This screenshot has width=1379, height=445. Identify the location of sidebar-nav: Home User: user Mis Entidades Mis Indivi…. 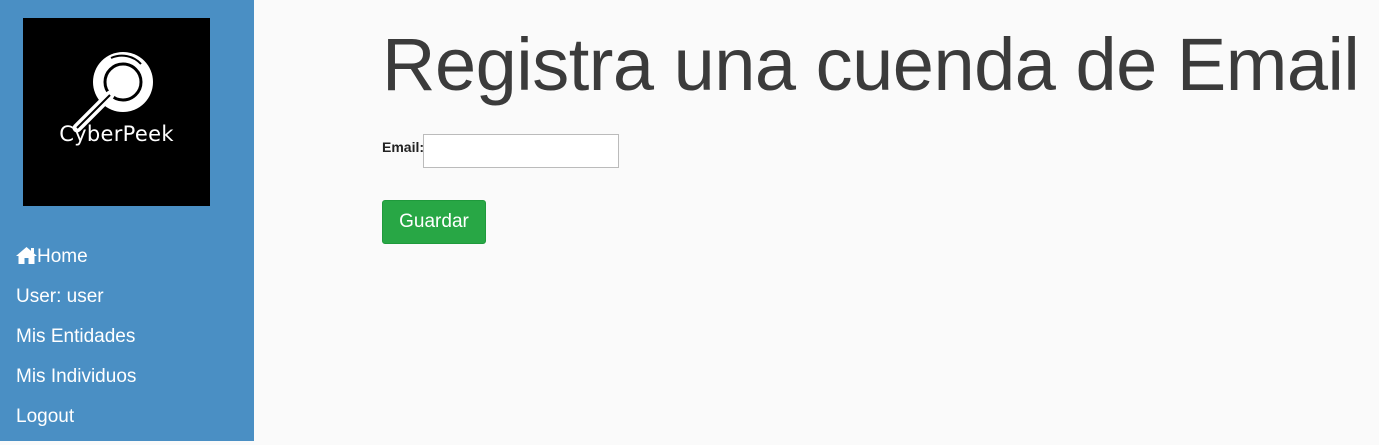
(76, 345).